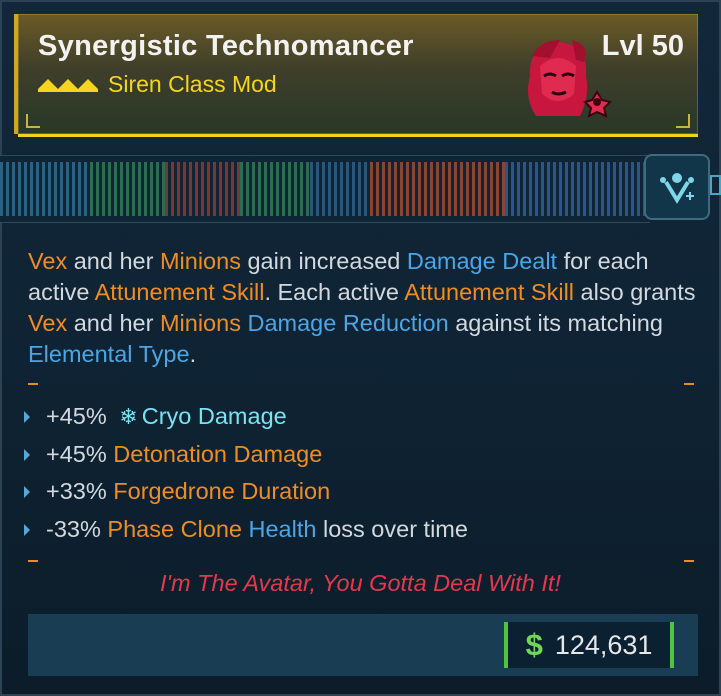 This screenshot has width=721, height=696. I want to click on stat-label-cryo: Cryo Damage, so click(214, 416).